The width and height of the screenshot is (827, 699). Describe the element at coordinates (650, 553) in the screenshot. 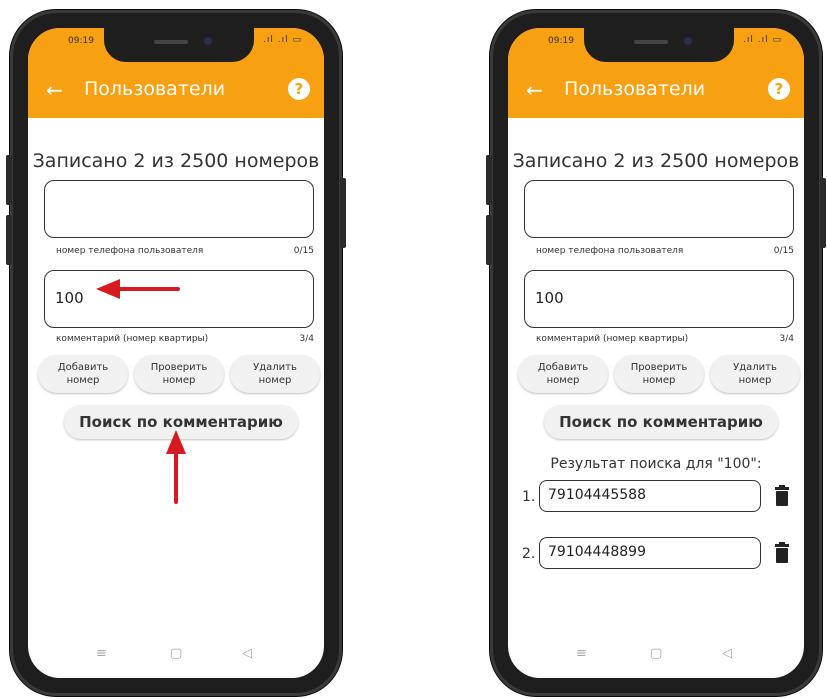

I see `result-phone-field: 79104448899` at that location.